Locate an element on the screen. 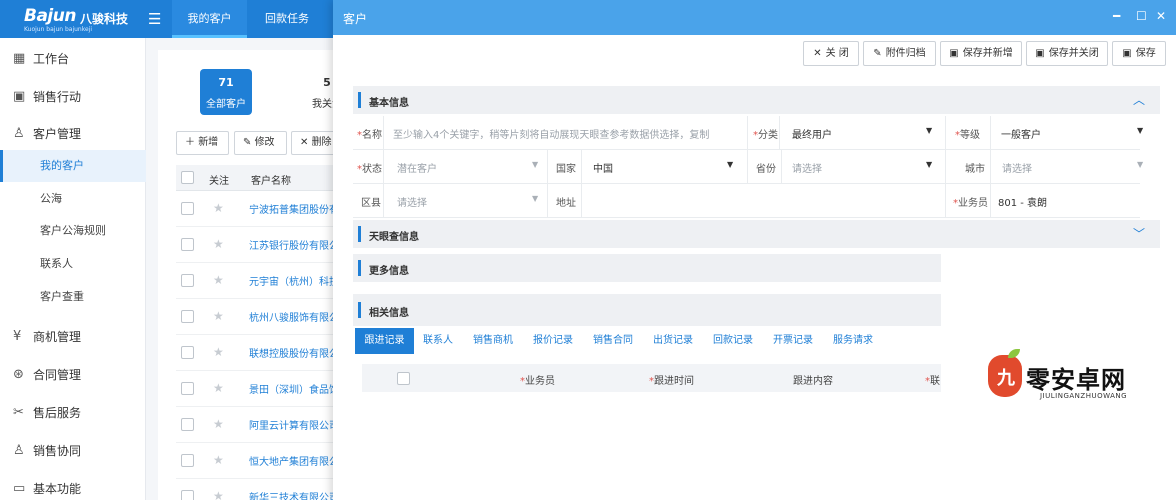 Image resolution: width=1176 pixels, height=500 pixels. customer-name-link: 杭州八骏服饰有限公司 is located at coordinates (293, 316).